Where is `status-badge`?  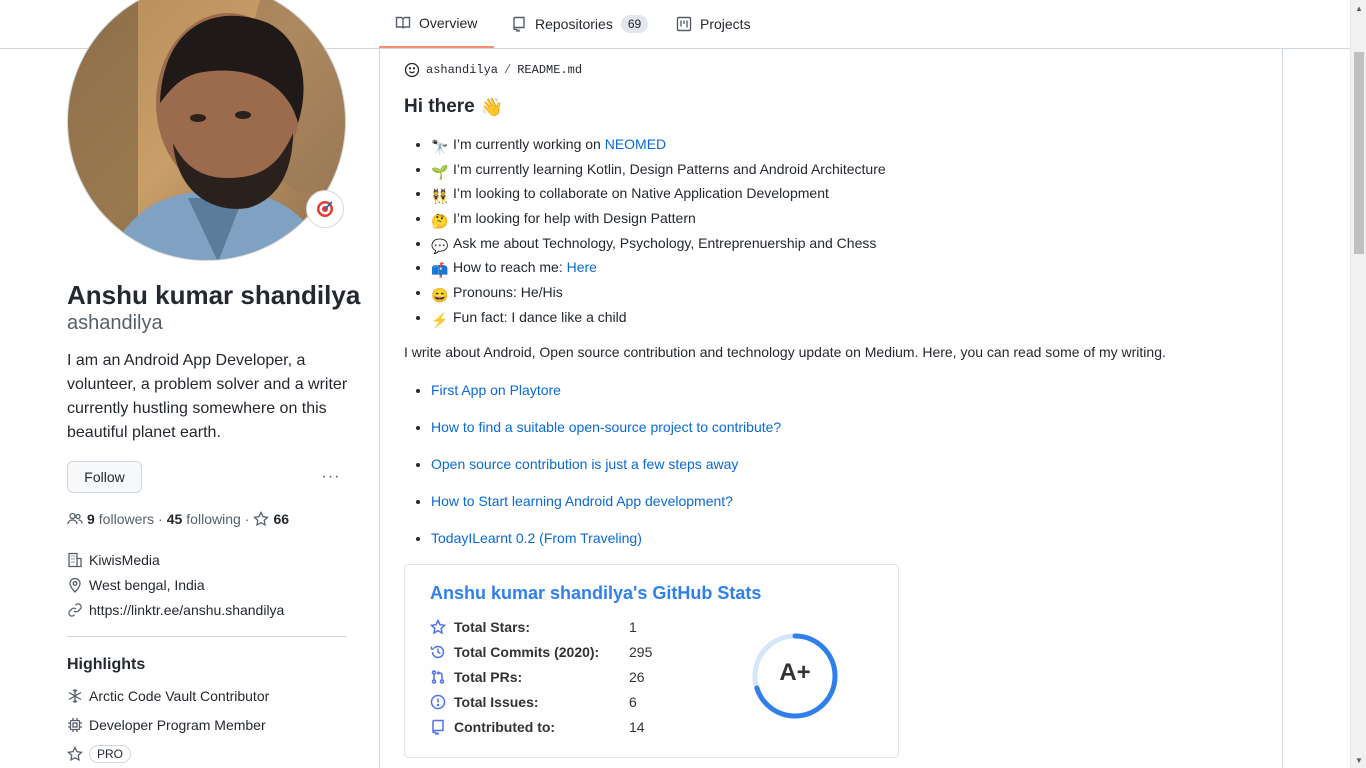
status-badge is located at coordinates (325, 209).